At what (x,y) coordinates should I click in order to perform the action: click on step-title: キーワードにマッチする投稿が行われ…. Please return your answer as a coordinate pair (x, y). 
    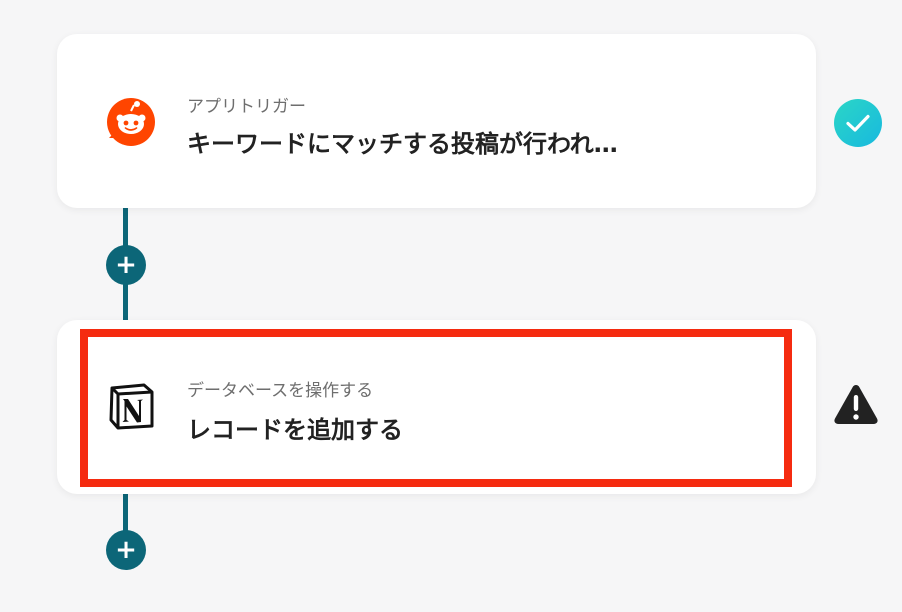
    Looking at the image, I should click on (402, 144).